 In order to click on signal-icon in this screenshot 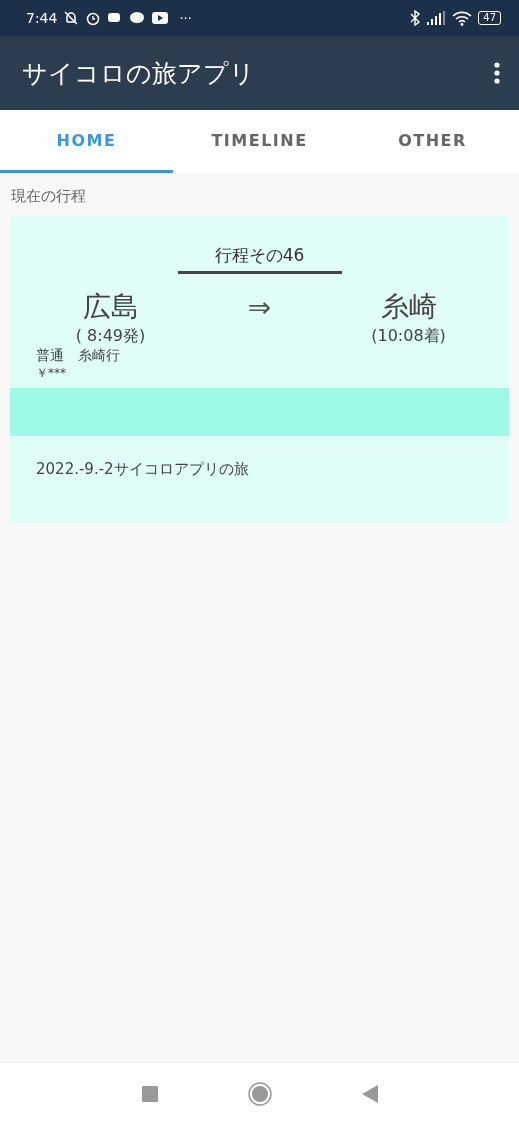, I will do `click(436, 18)`.